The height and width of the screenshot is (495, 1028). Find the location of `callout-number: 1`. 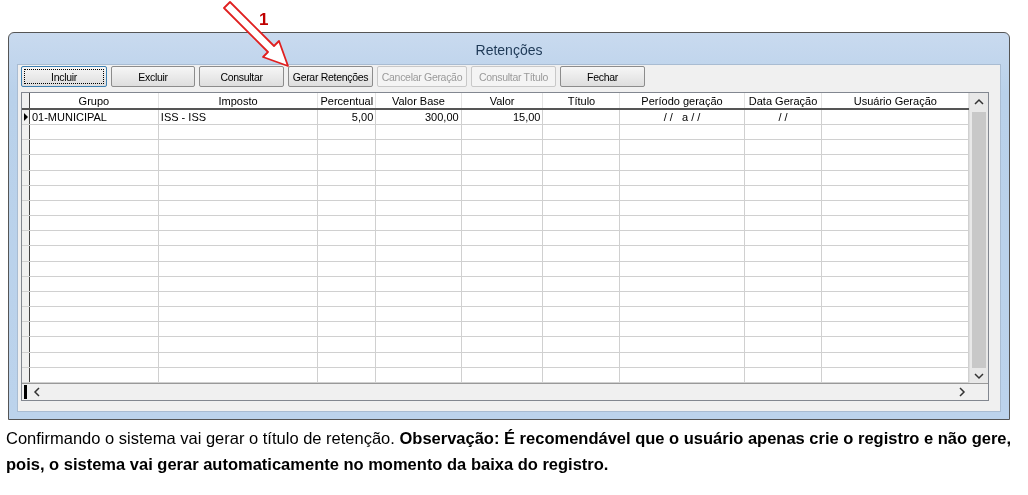

callout-number: 1 is located at coordinates (264, 20).